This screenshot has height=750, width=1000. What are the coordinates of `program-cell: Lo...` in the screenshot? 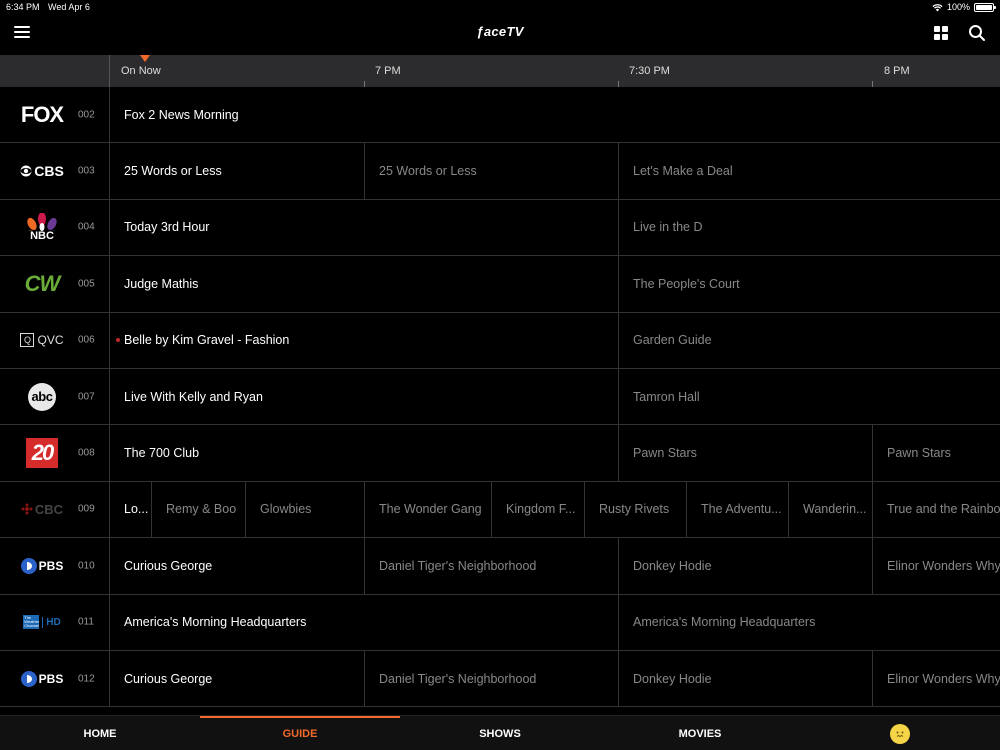 It's located at (131, 509).